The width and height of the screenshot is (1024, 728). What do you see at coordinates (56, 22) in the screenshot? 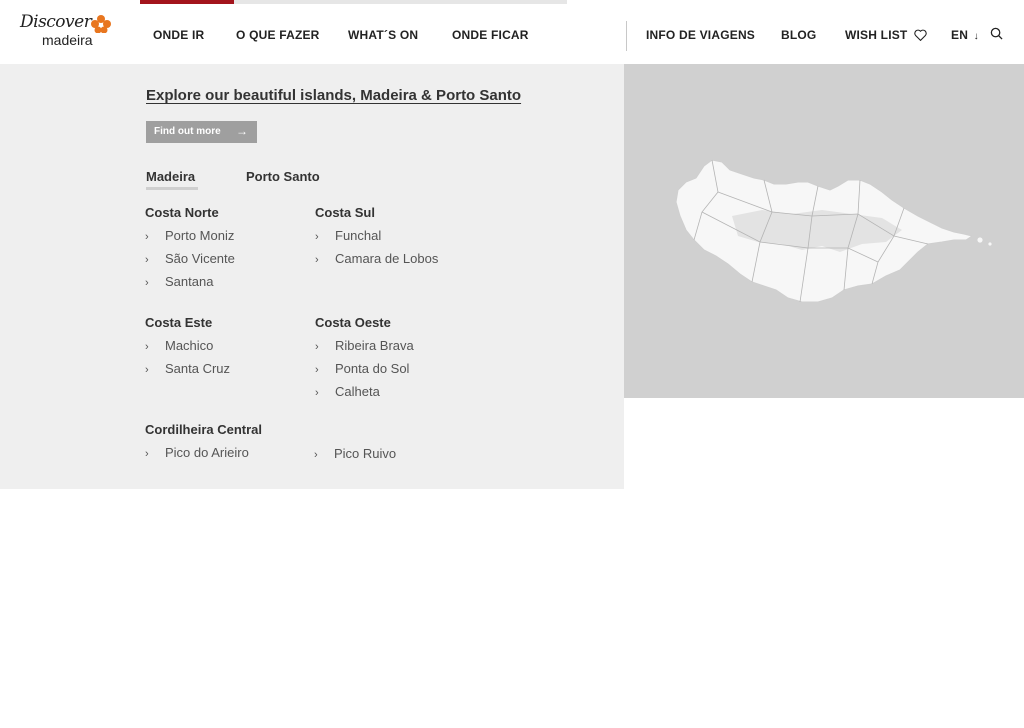
I see `logo-script-text: Discover` at bounding box center [56, 22].